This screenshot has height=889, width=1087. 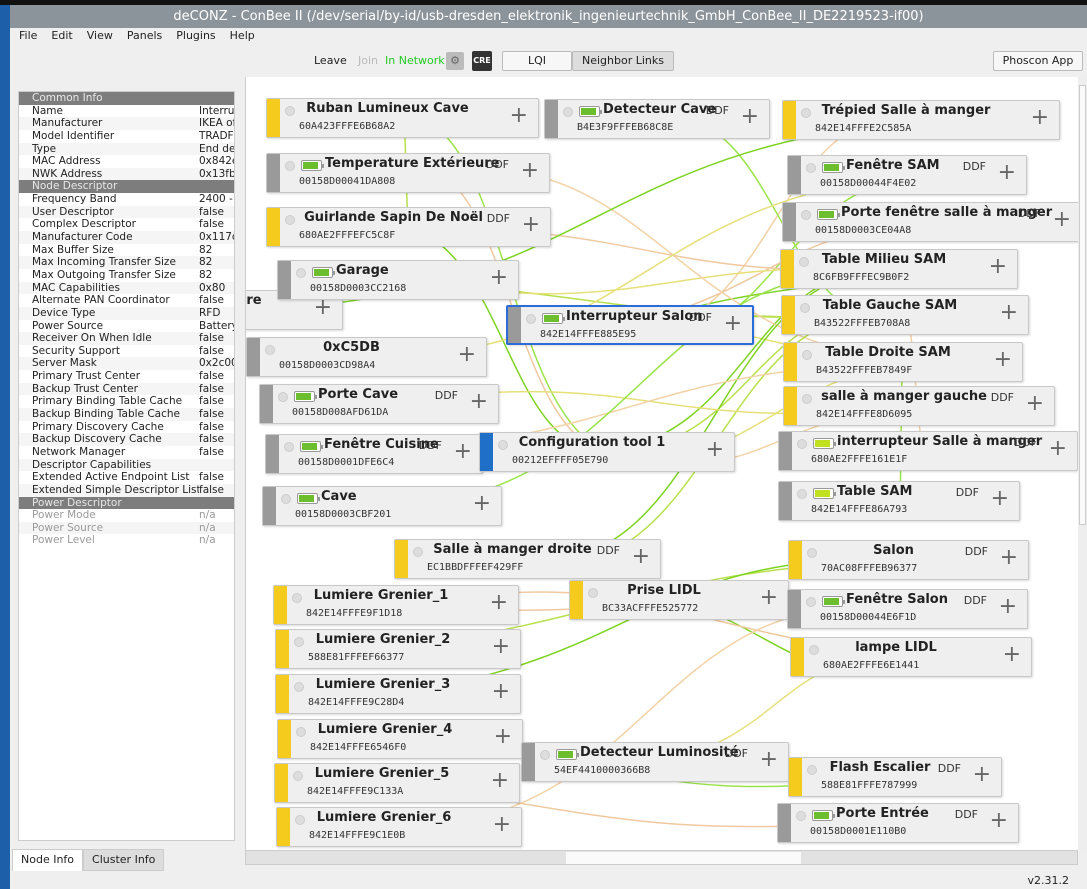 I want to click on node-fen-tre-salon: Fenêtre Salon 00158D00044E6F1D DDF +, so click(x=907, y=609).